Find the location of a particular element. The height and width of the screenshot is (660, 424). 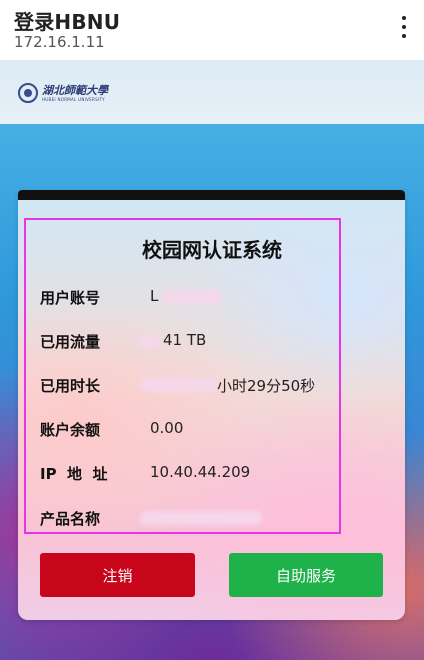

logo-english-text: HUBEI NORMAL UNIVERSITY is located at coordinates (73, 99).